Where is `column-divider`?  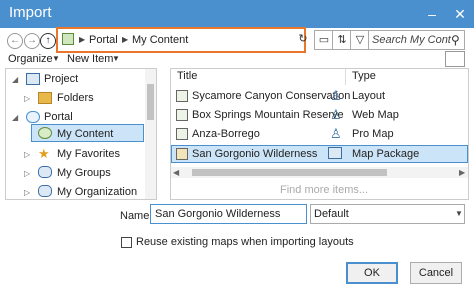 column-divider is located at coordinates (345, 77).